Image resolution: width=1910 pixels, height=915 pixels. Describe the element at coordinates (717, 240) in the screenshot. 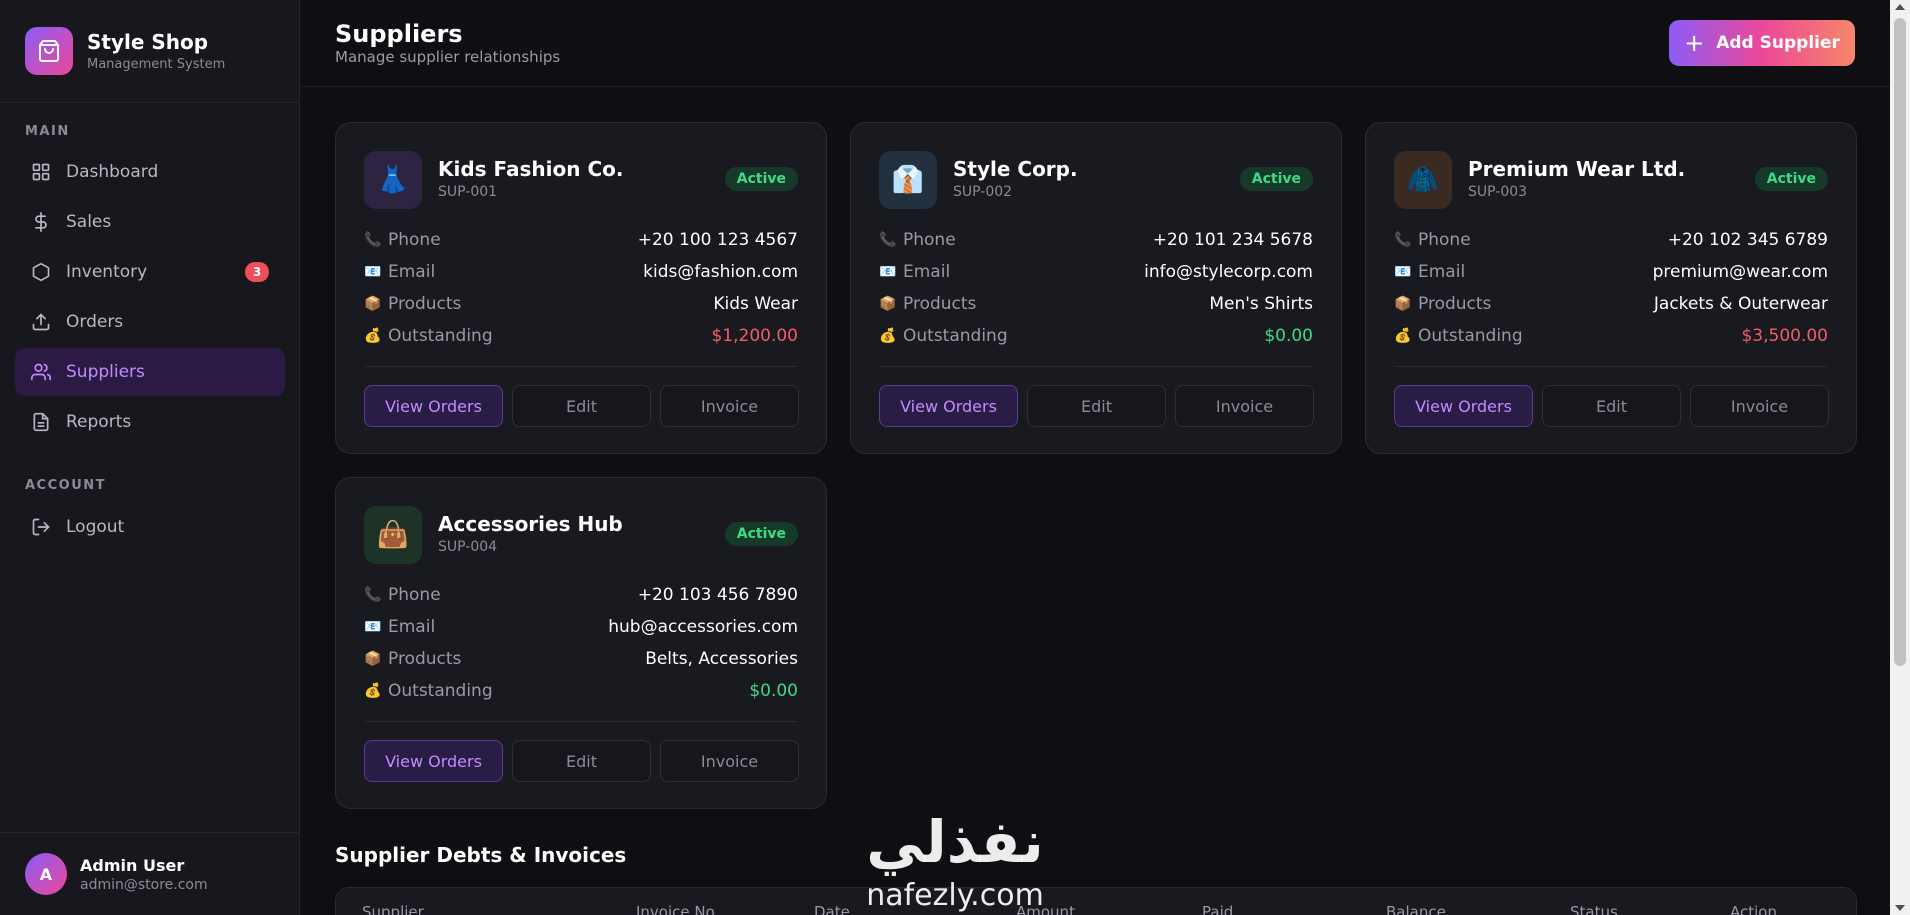

I see `phone-value: +20 100 123 4567` at that location.